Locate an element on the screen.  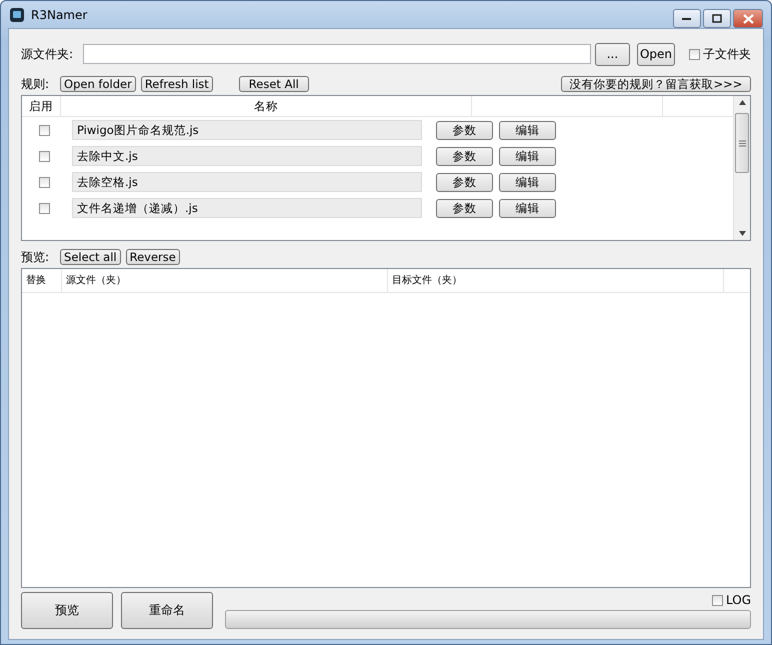
close-icon is located at coordinates (748, 19).